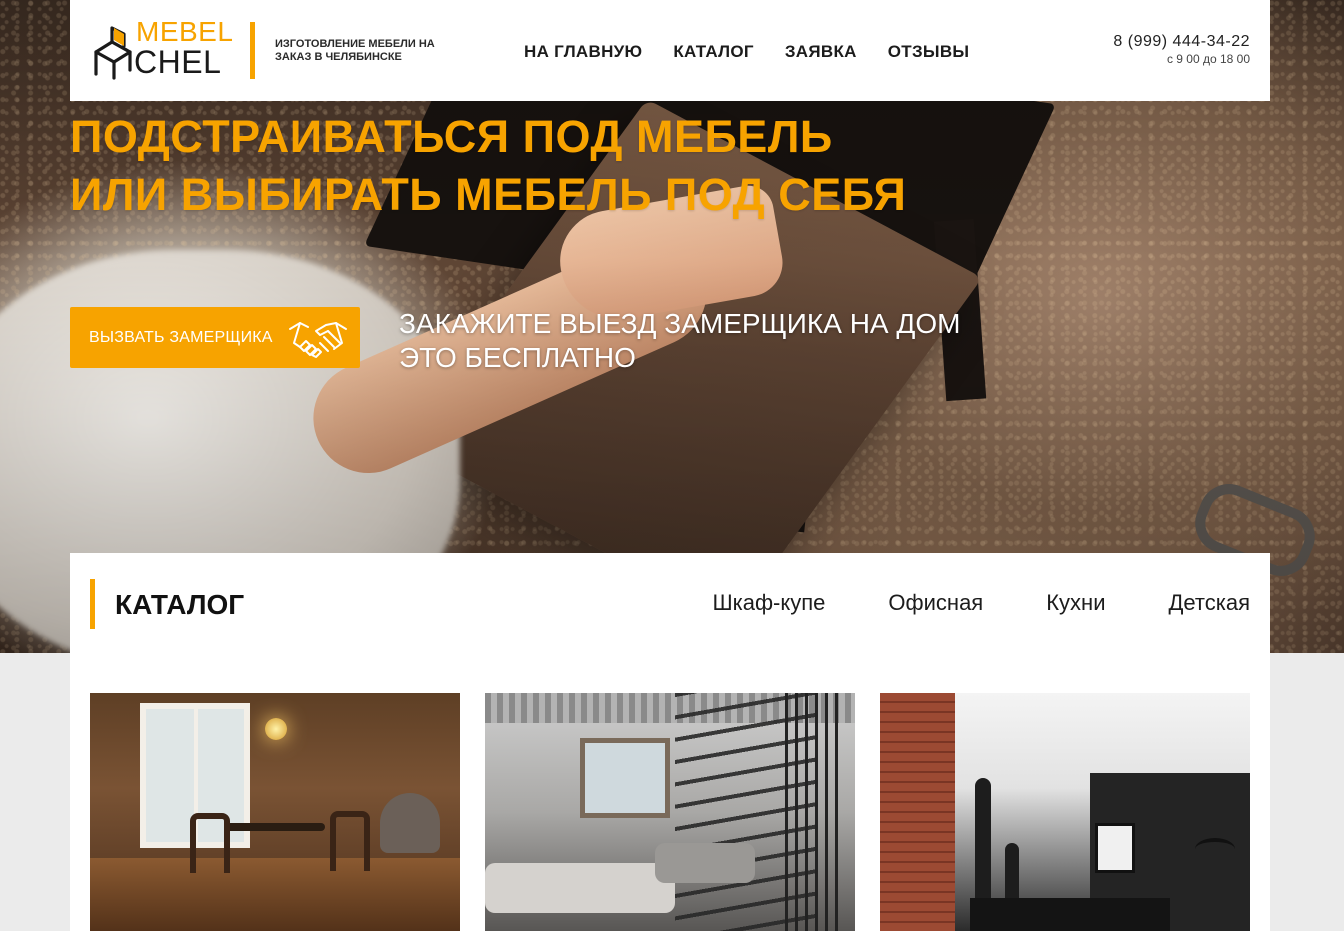 The image size is (1344, 931). Describe the element at coordinates (583, 52) in the screenshot. I see `nav-home: НА ГЛАВНУЮ` at that location.